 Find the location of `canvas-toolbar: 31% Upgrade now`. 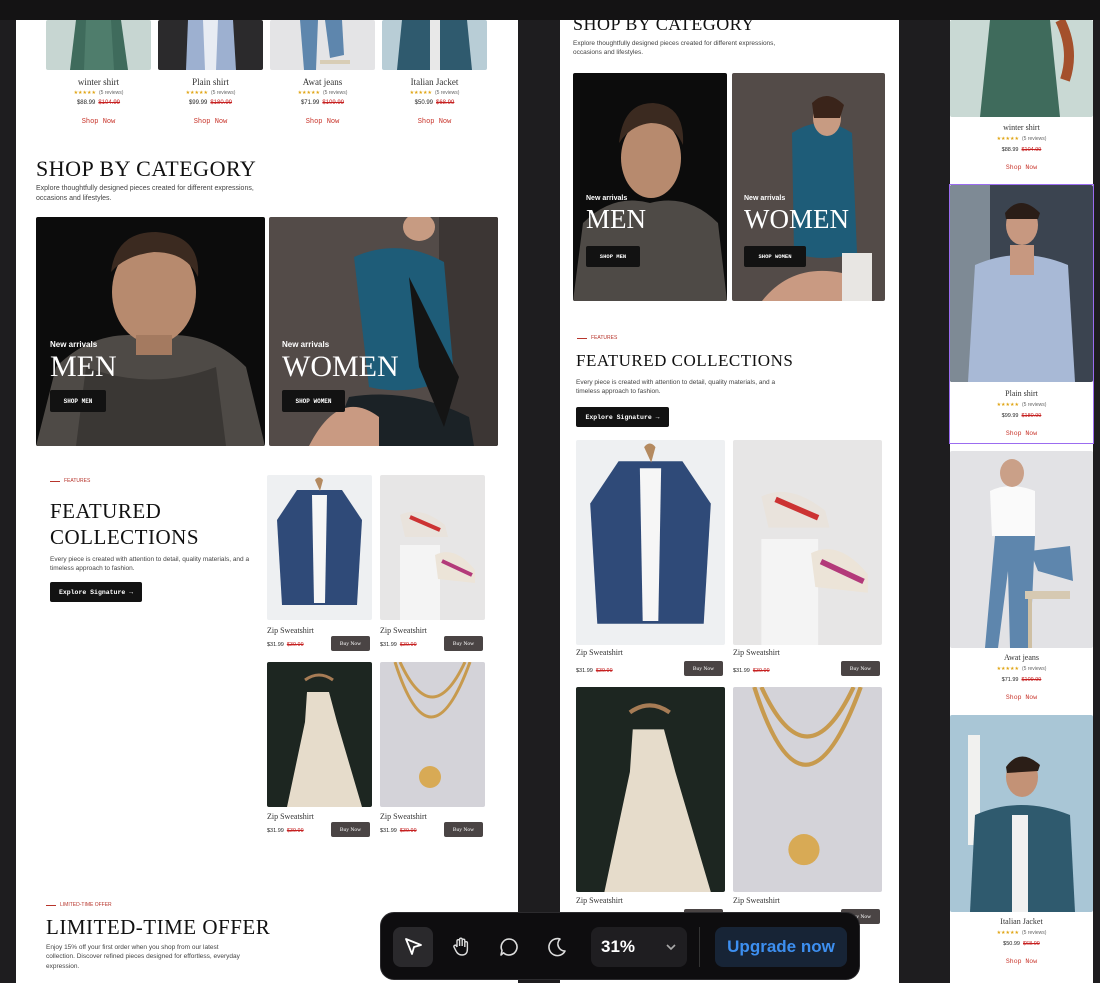

canvas-toolbar: 31% Upgrade now is located at coordinates (620, 946).